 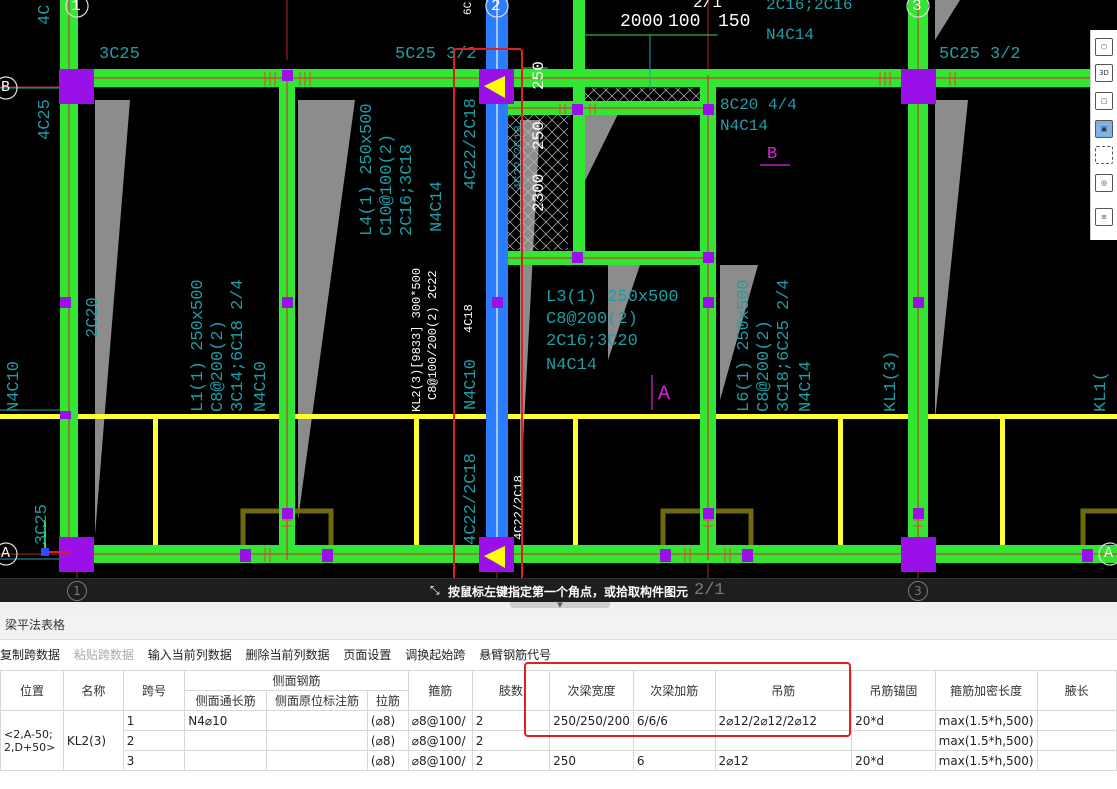 What do you see at coordinates (154, 760) in the screenshot?
I see `cell-span: 3` at bounding box center [154, 760].